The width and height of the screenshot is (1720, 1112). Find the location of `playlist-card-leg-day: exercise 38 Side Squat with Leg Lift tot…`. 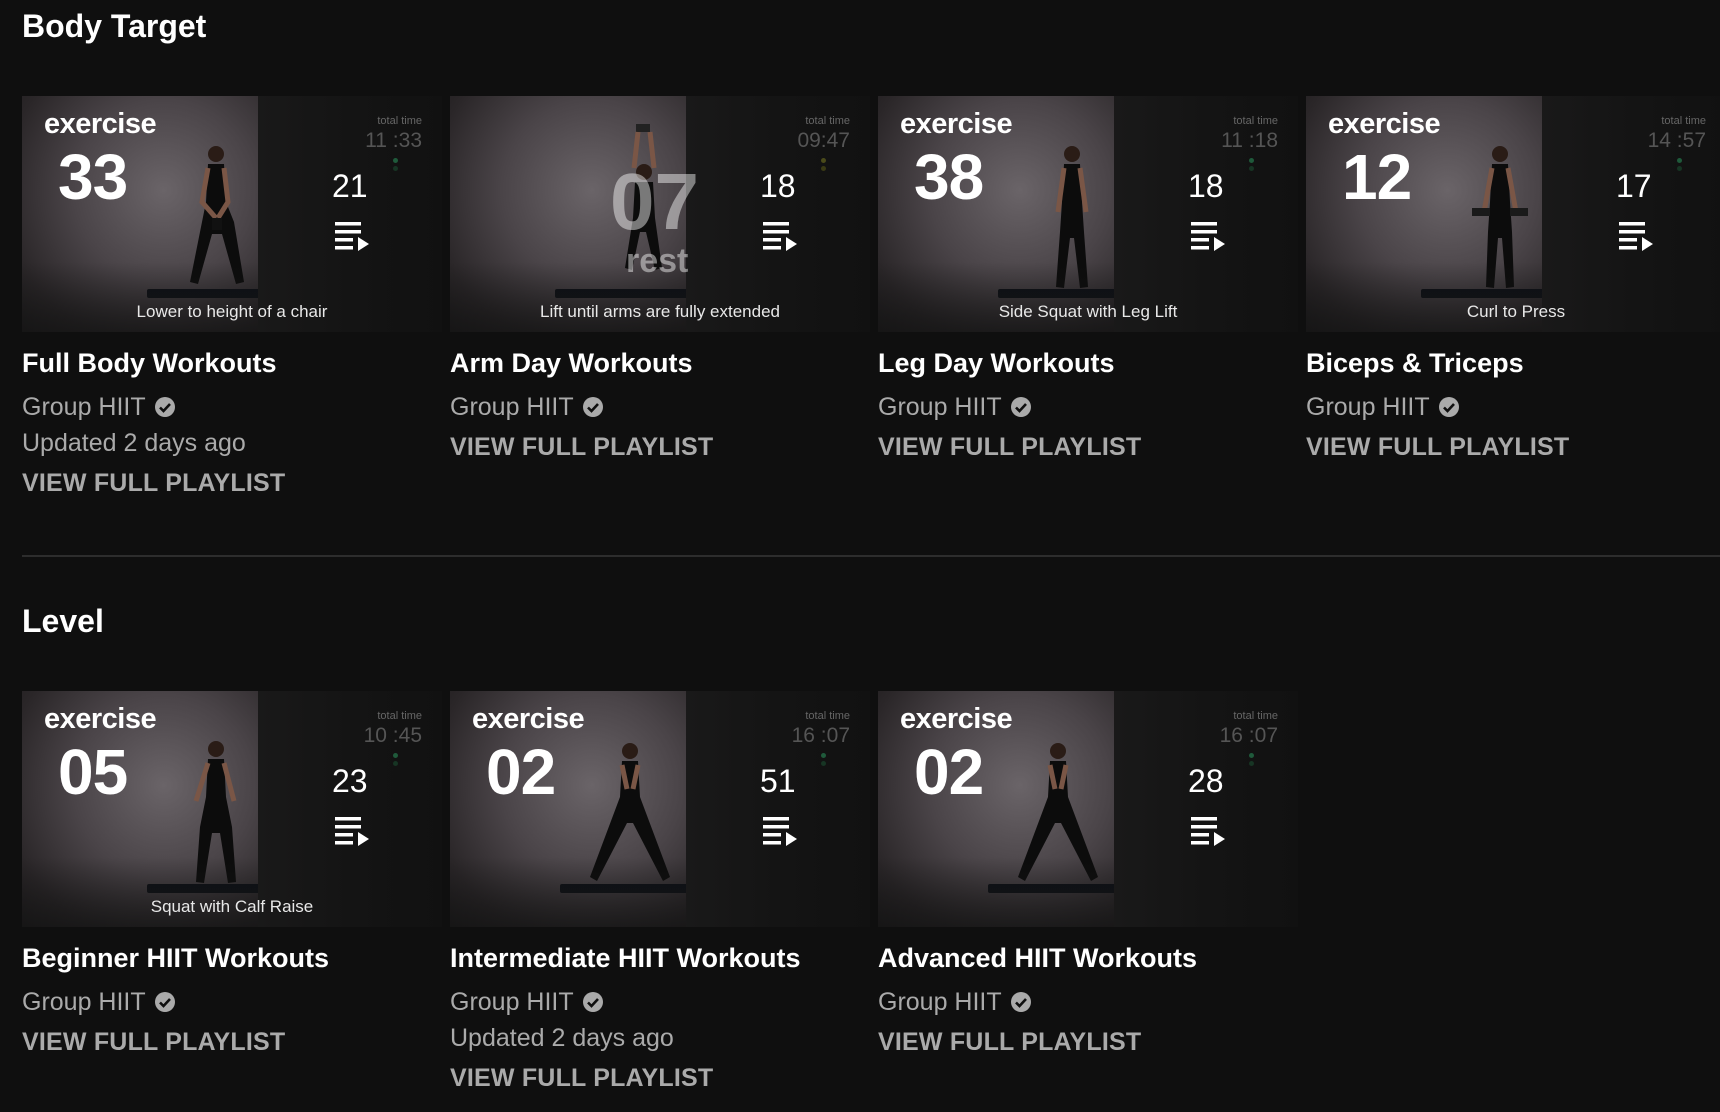

playlist-card-leg-day: exercise 38 Side Squat with Leg Lift tot… is located at coordinates (1088, 297).